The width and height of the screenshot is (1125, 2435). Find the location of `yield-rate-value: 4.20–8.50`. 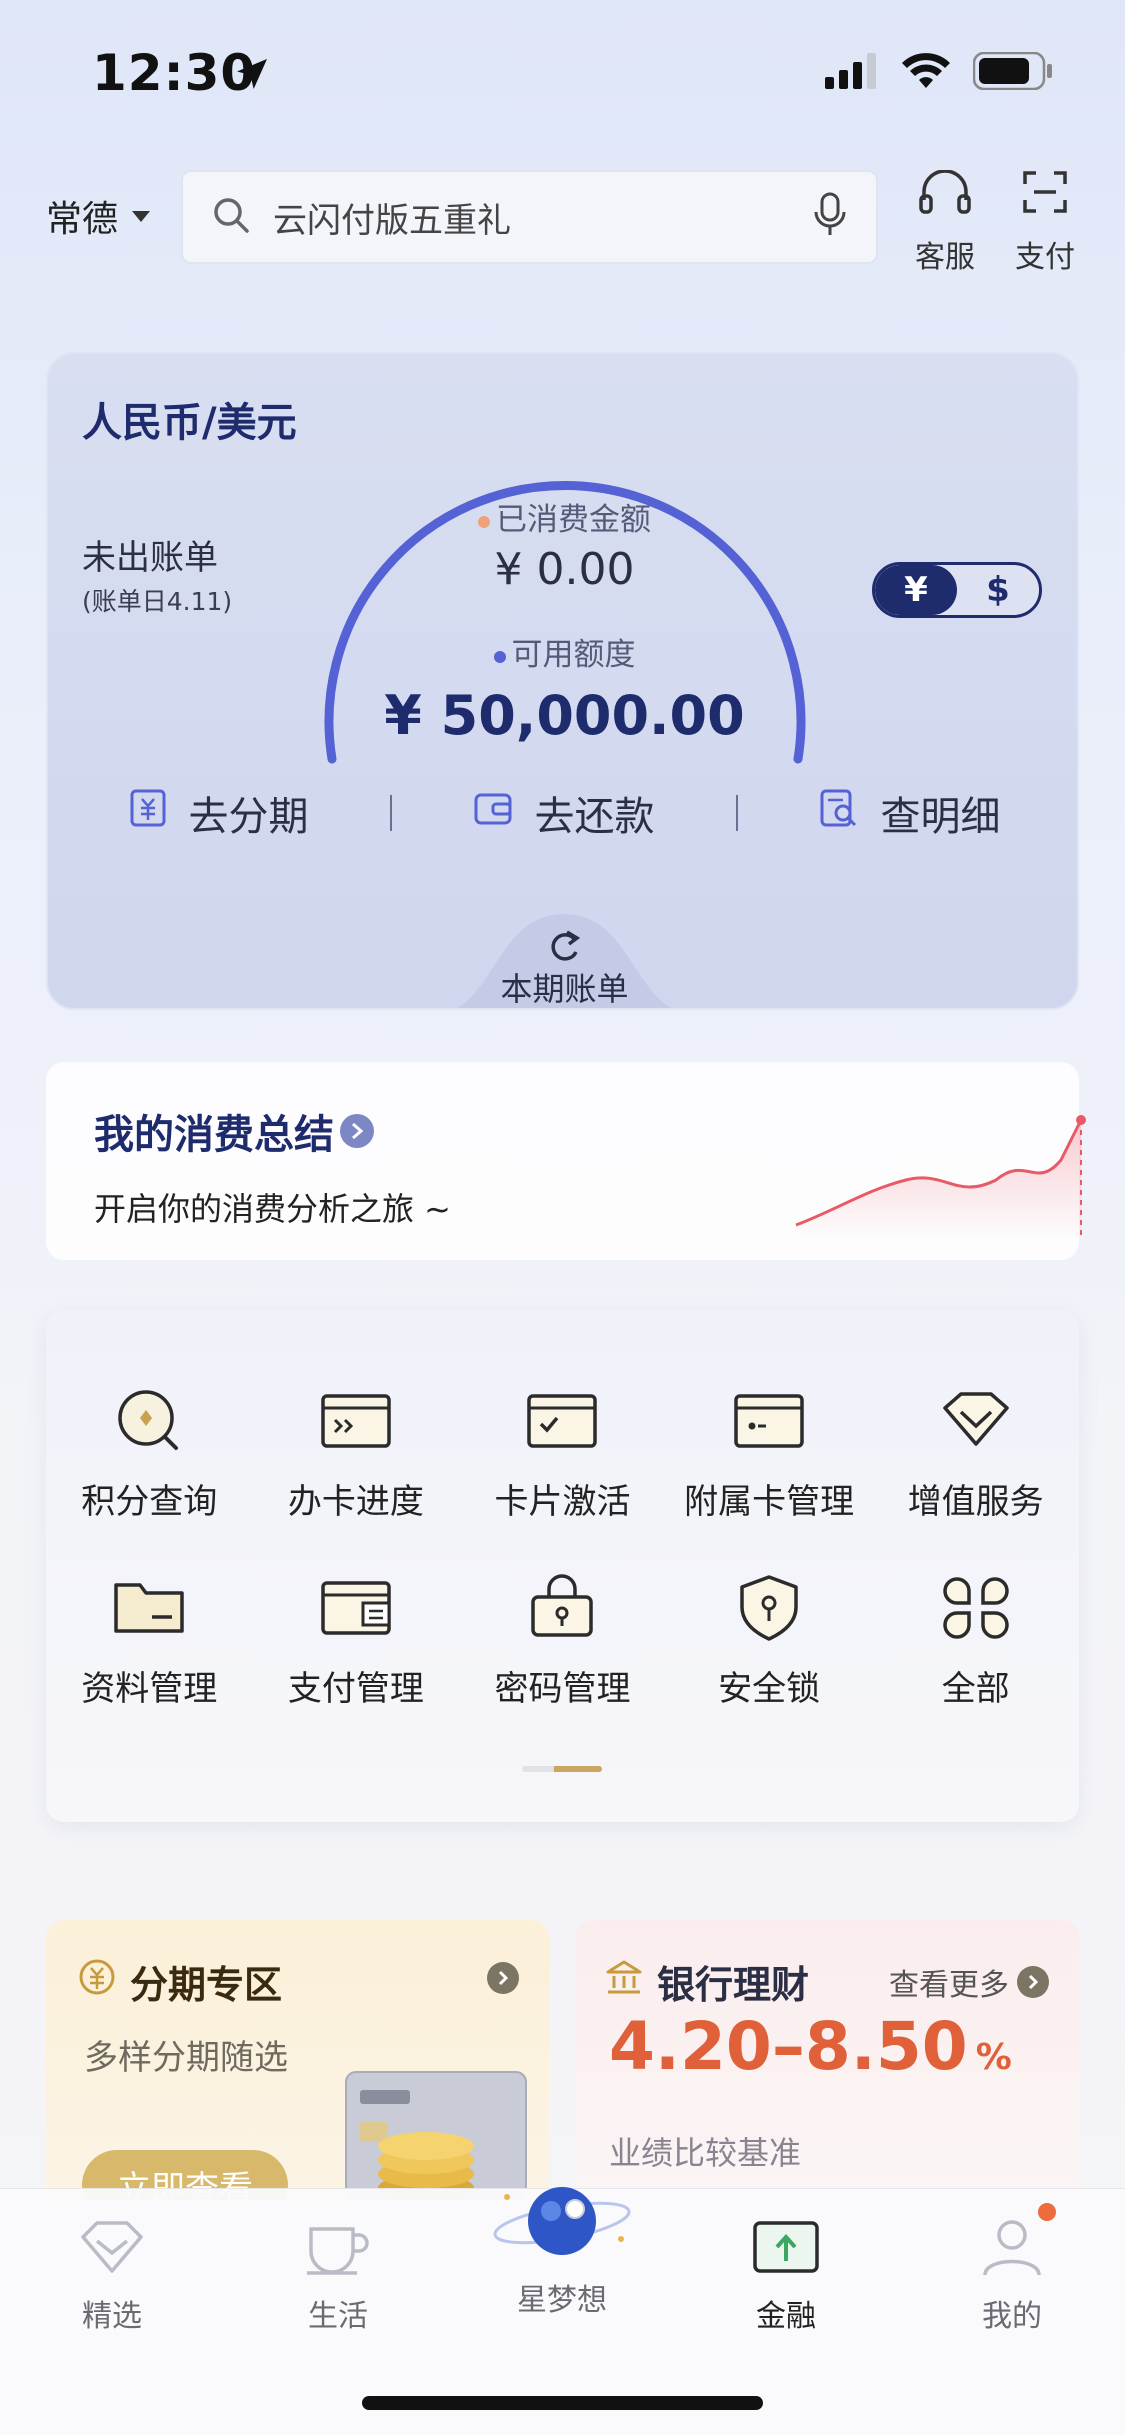

yield-rate-value: 4.20–8.50 is located at coordinates (788, 2046).